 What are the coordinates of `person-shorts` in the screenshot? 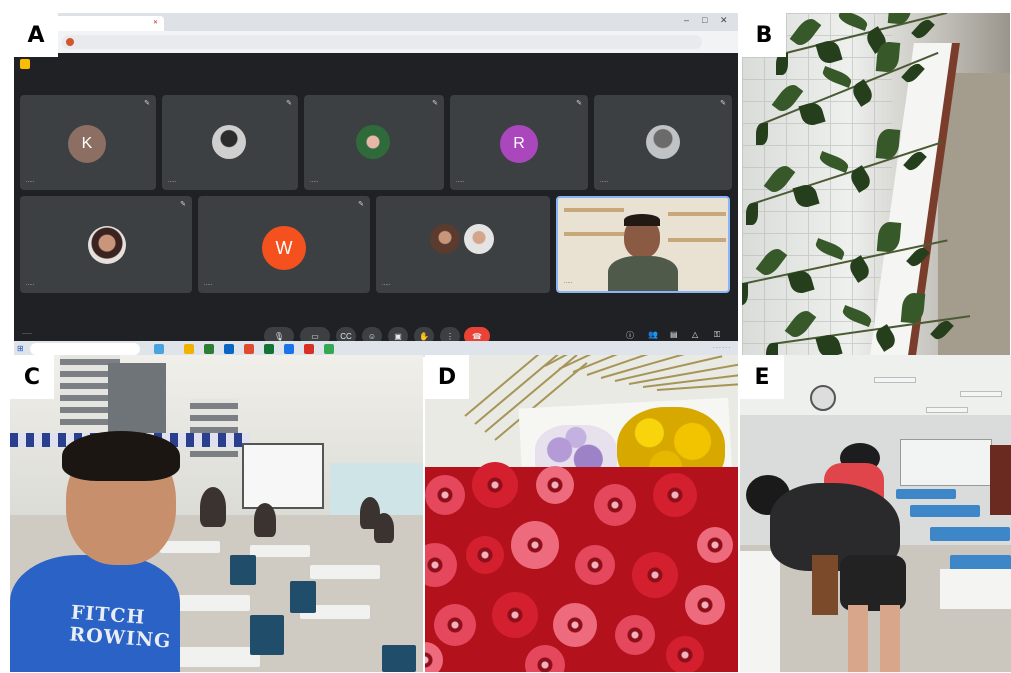 It's located at (873, 583).